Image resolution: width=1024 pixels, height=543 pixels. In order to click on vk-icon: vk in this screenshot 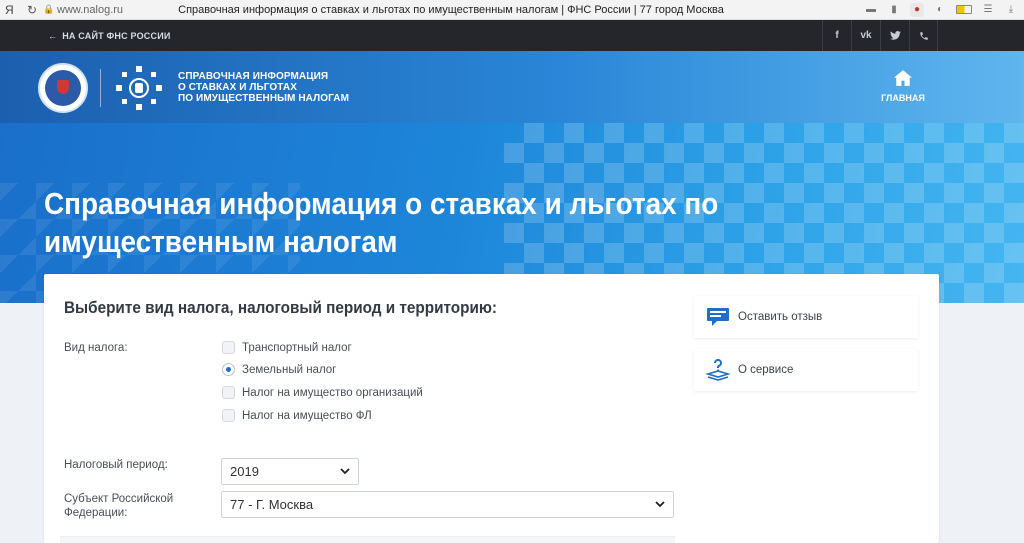, I will do `click(865, 35)`.